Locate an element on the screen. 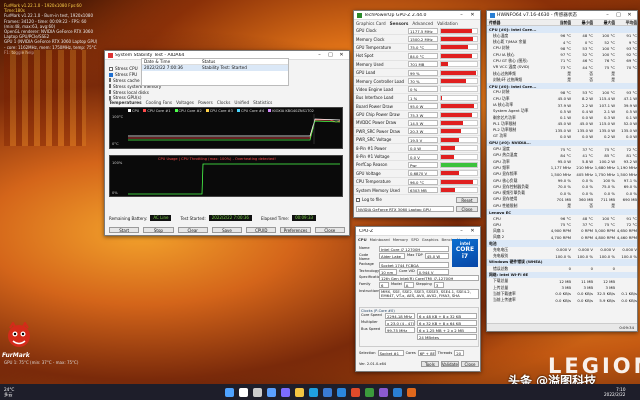 The height and width of the screenshot is (400, 640). start-button: Start is located at coordinates (124, 230).